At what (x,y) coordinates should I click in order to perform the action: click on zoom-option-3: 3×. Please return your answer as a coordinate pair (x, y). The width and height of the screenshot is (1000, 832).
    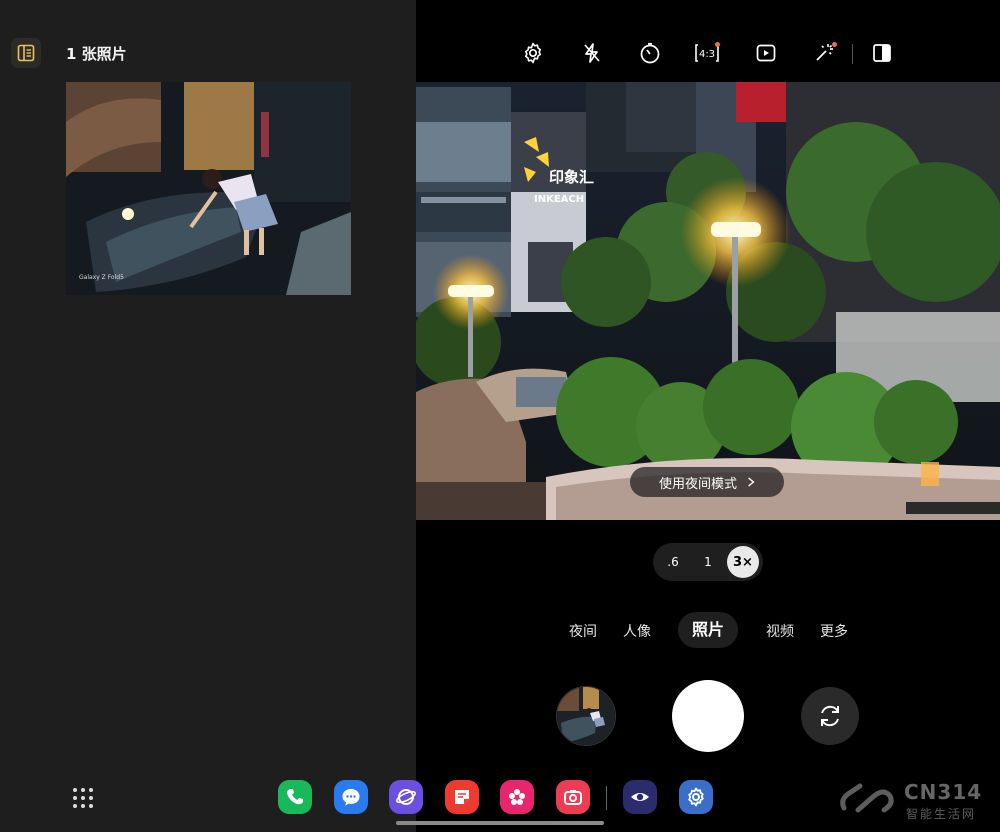
    Looking at the image, I should click on (743, 562).